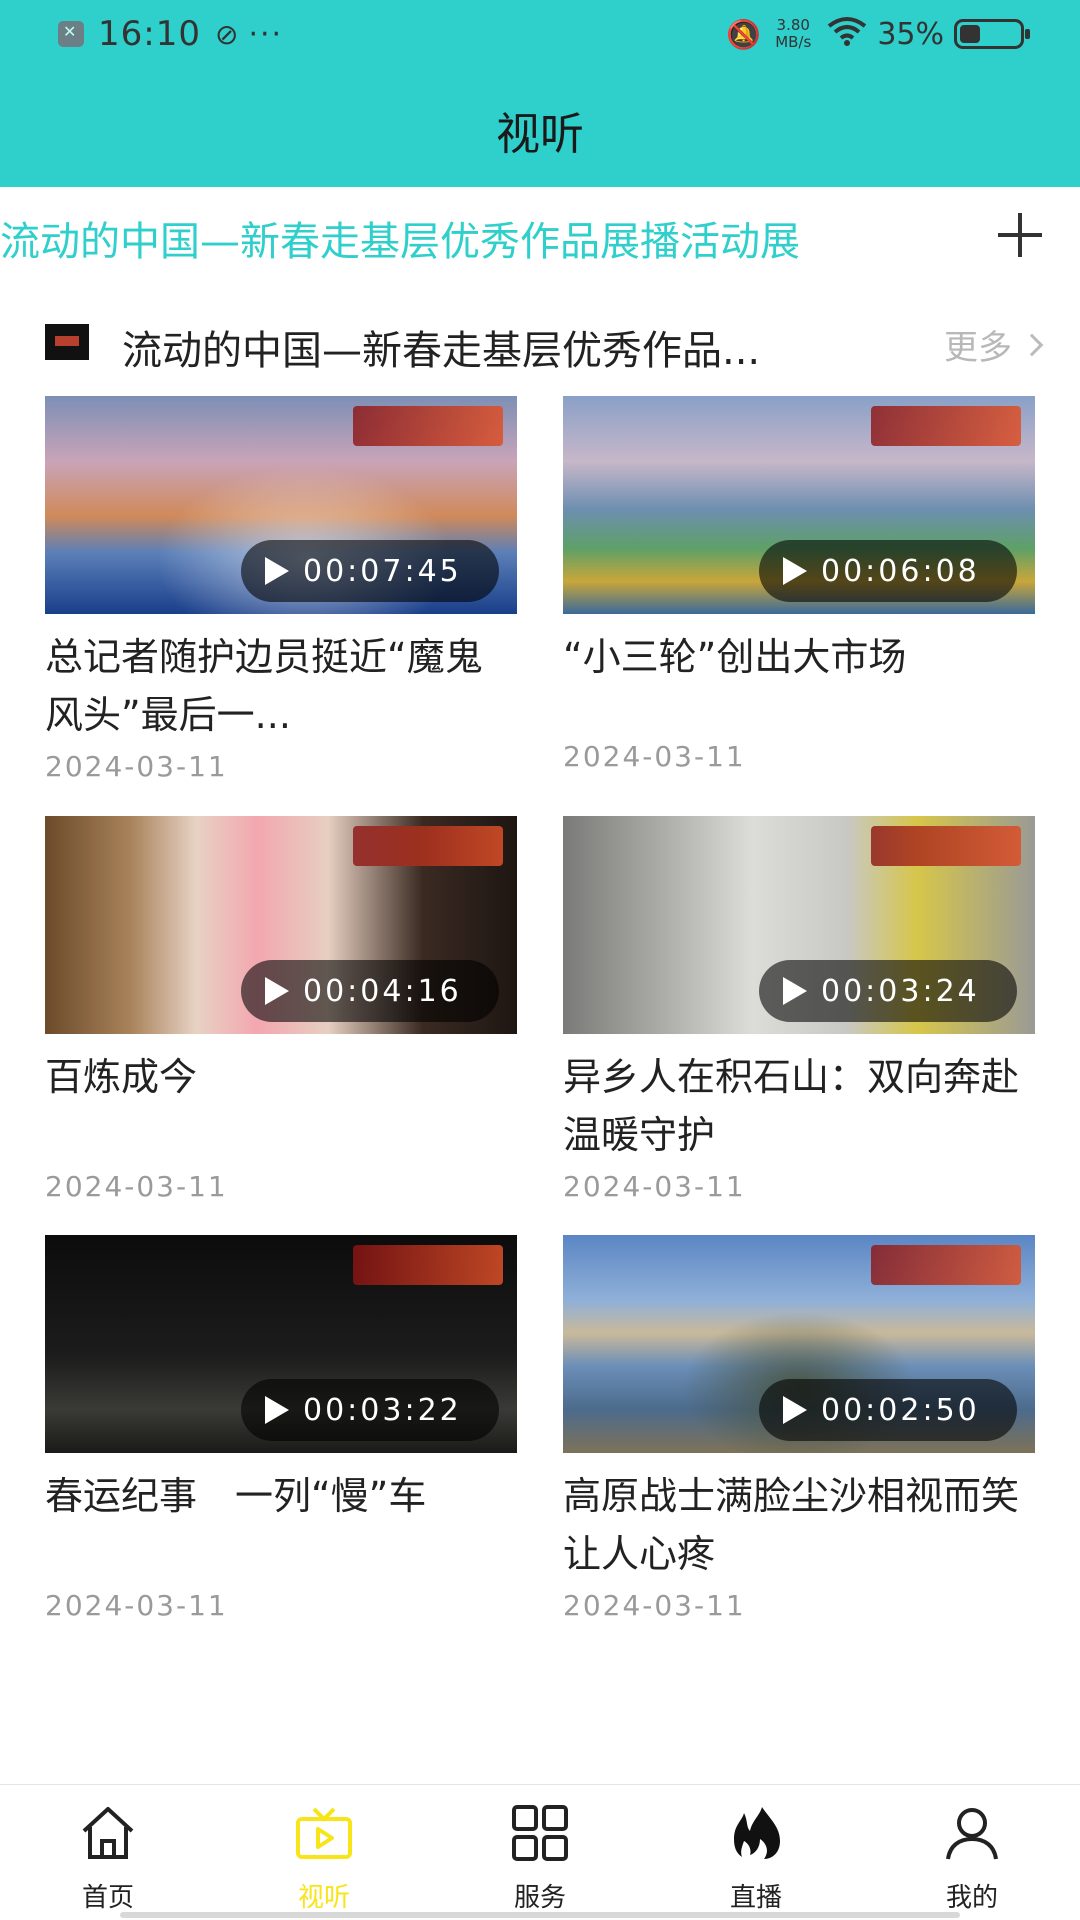 This screenshot has height=1920, width=1080. Describe the element at coordinates (910, 34) in the screenshot. I see `battery-percent: 35%` at that location.